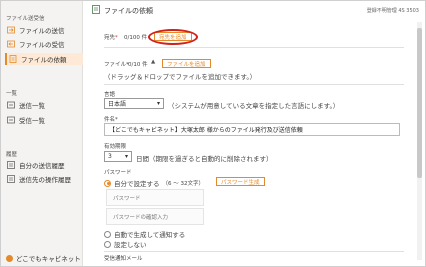 This screenshot has width=426, height=267. I want to click on sidebar-section-list: 一覧, so click(12, 94).